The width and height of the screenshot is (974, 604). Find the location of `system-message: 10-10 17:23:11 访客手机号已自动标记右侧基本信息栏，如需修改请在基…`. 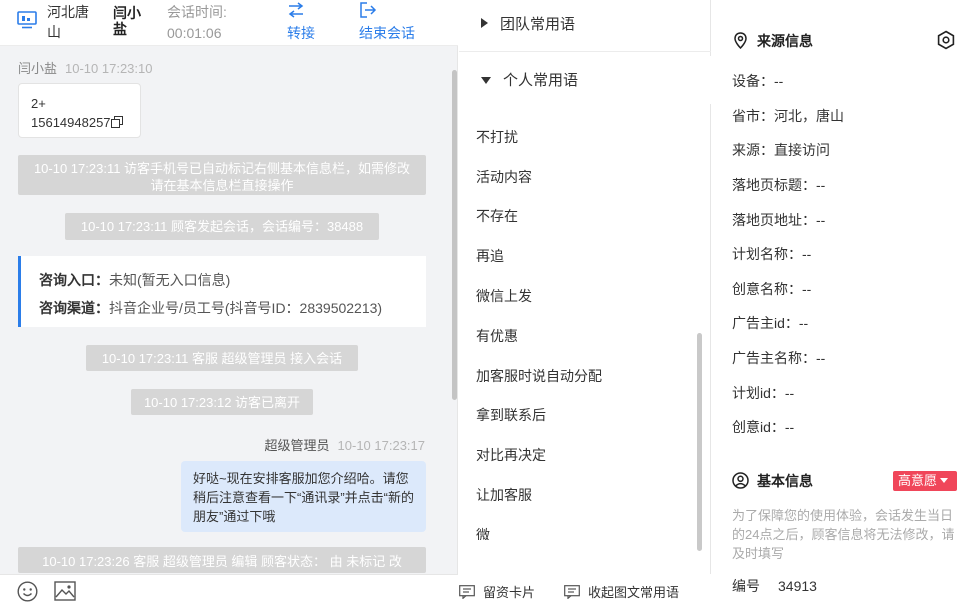

system-message: 10-10 17:23:11 访客手机号已自动标记右侧基本信息栏，如需修改请在基… is located at coordinates (222, 175).